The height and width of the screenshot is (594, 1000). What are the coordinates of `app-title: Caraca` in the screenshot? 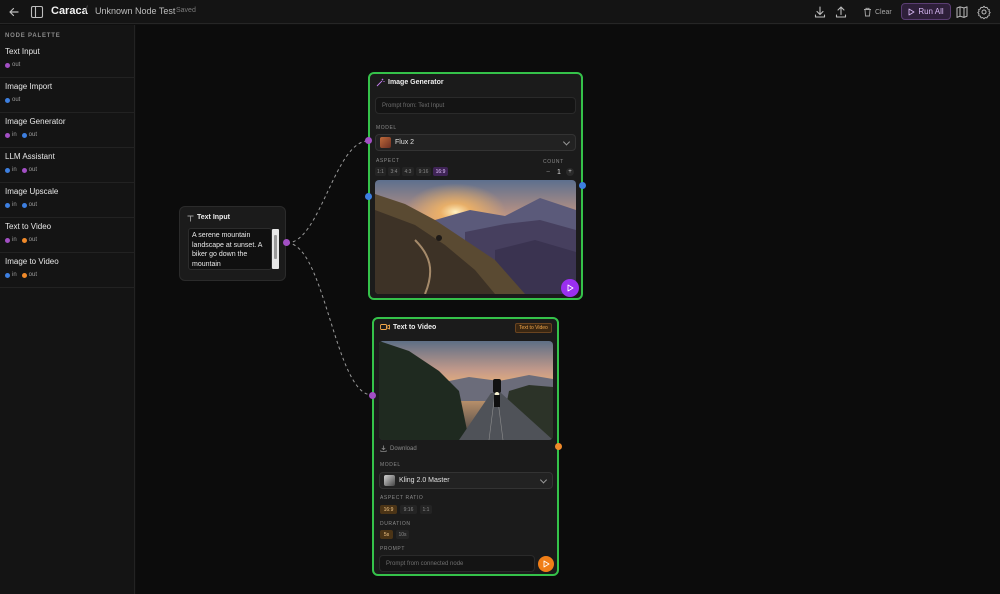 It's located at (69, 11).